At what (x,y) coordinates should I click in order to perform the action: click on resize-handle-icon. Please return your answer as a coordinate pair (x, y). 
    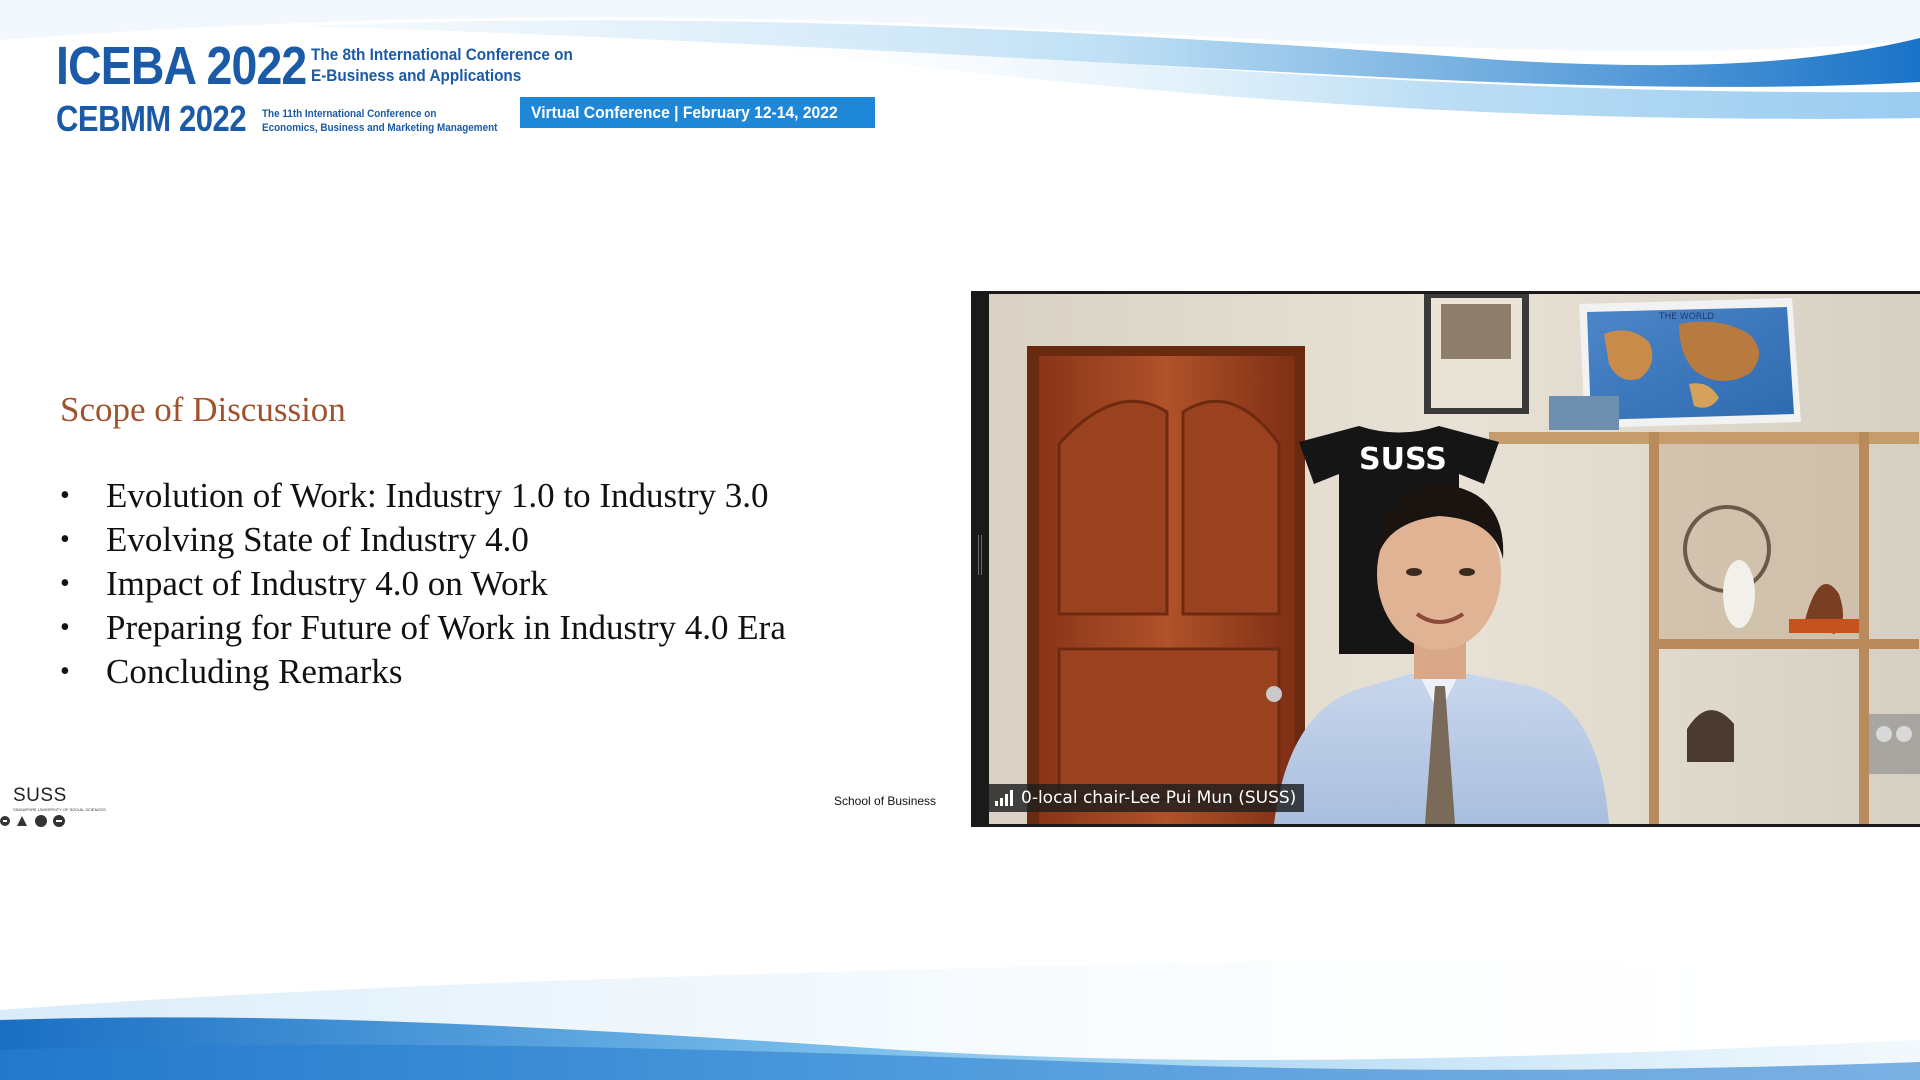
    Looking at the image, I should click on (980, 555).